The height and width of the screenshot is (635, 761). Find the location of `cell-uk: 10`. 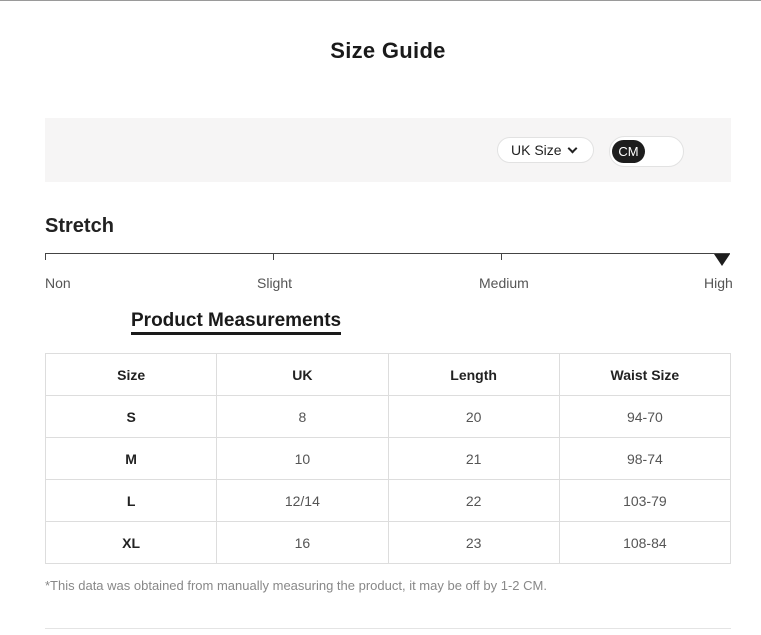

cell-uk: 10 is located at coordinates (302, 458).